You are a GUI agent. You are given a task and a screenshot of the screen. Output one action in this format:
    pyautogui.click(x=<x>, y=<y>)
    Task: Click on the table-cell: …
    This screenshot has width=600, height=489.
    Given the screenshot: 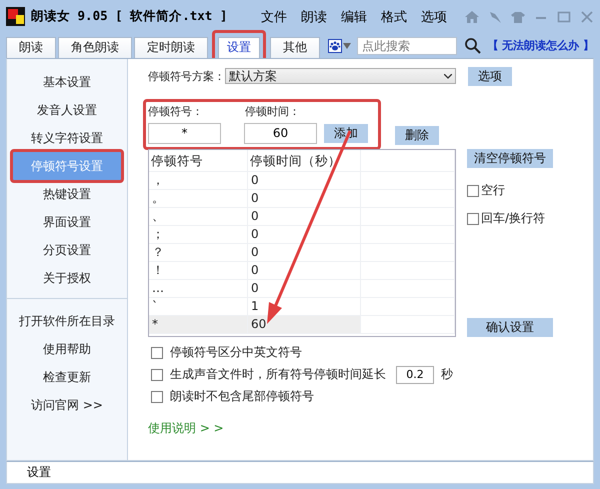 What is the action you would take?
    pyautogui.click(x=198, y=288)
    